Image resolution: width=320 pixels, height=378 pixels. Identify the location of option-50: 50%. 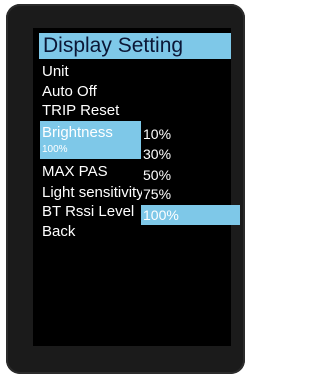
(157, 175).